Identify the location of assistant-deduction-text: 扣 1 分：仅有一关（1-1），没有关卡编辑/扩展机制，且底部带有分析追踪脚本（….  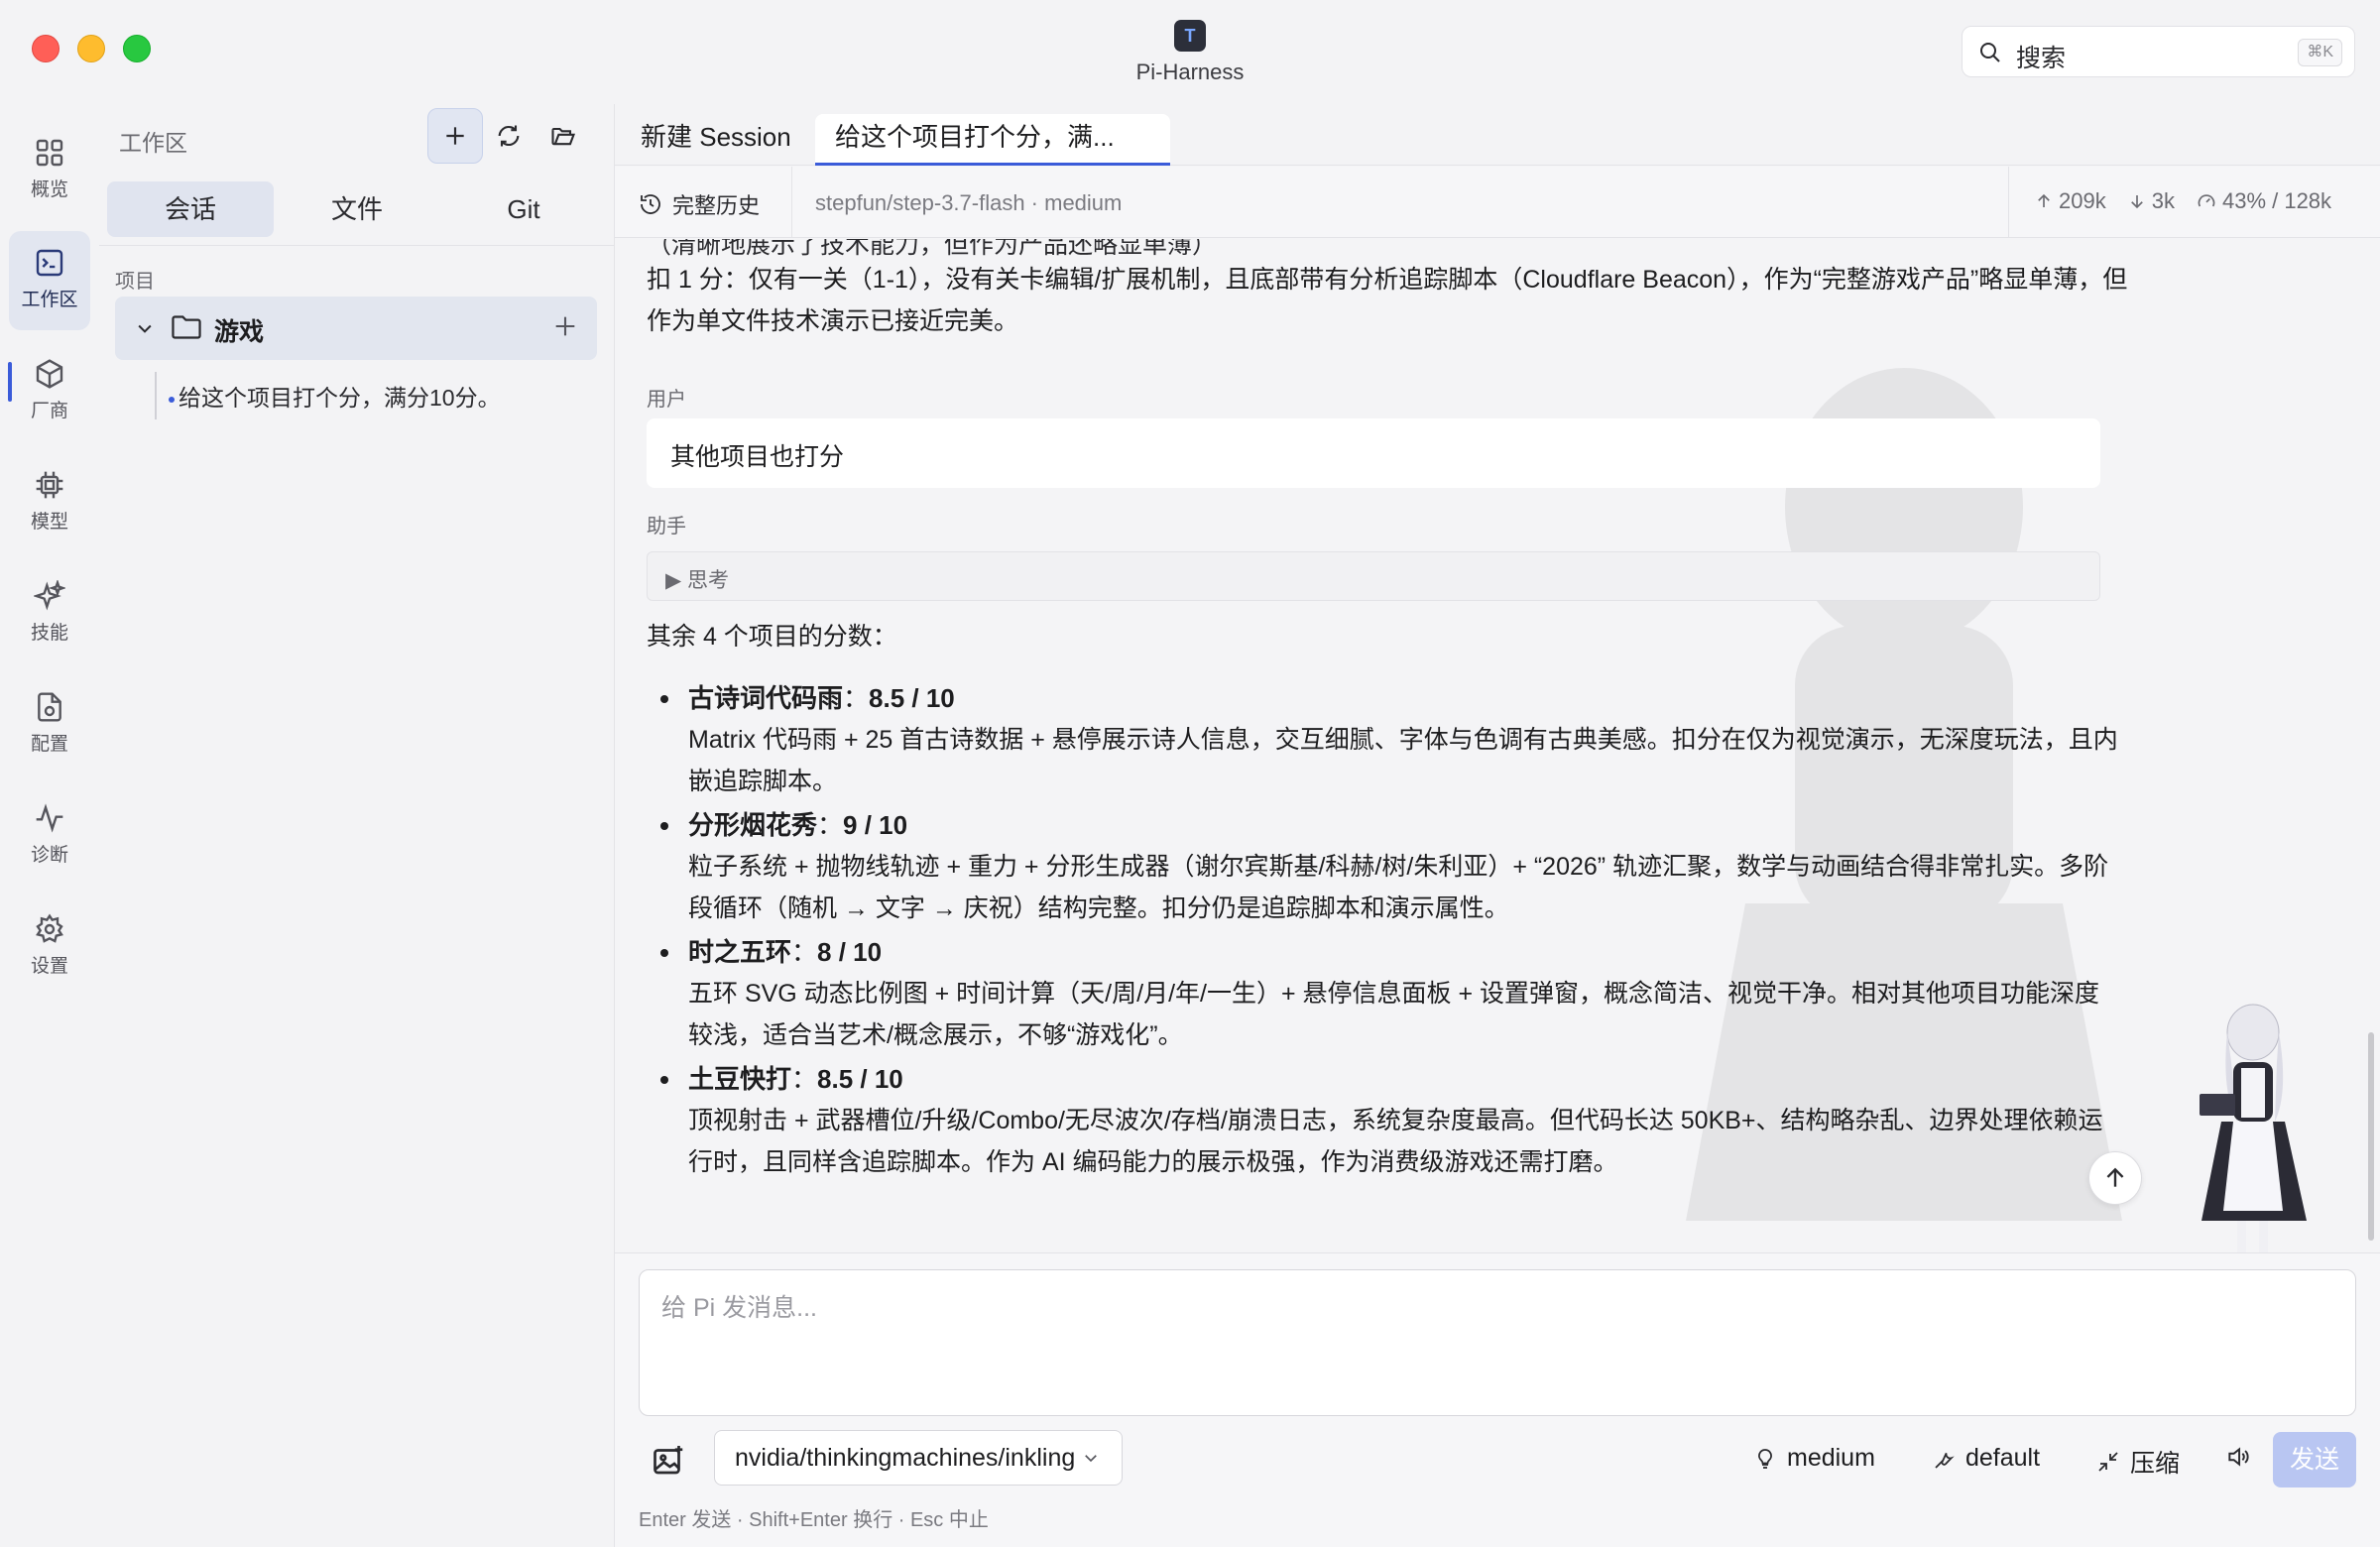
(1387, 300).